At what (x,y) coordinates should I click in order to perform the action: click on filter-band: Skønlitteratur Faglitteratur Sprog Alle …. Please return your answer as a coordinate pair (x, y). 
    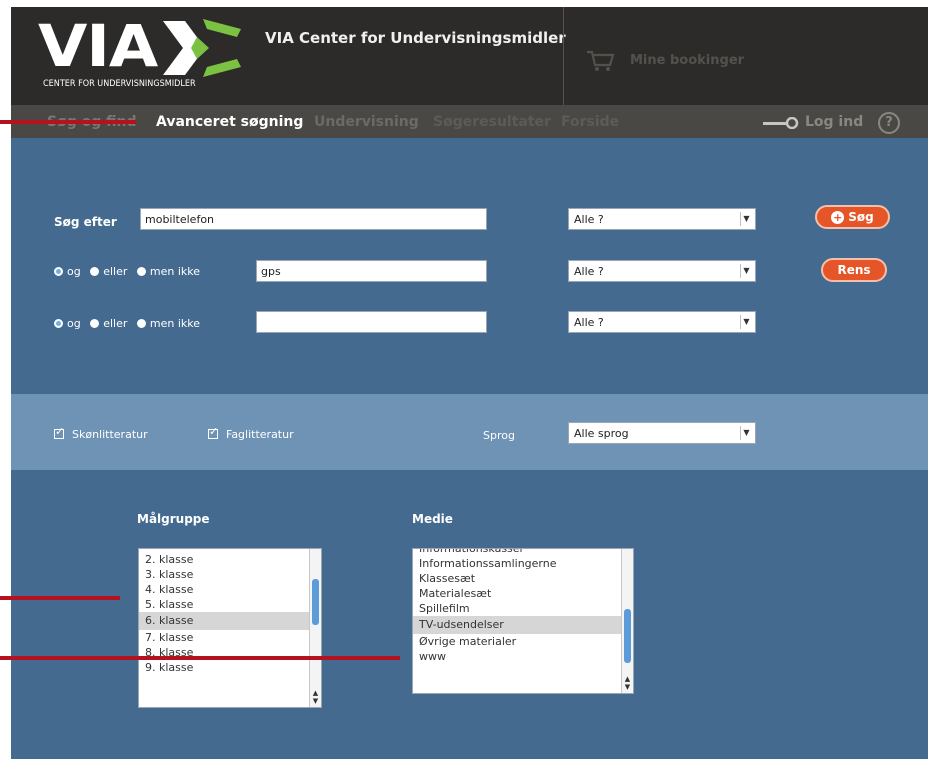
    Looking at the image, I should click on (469, 432).